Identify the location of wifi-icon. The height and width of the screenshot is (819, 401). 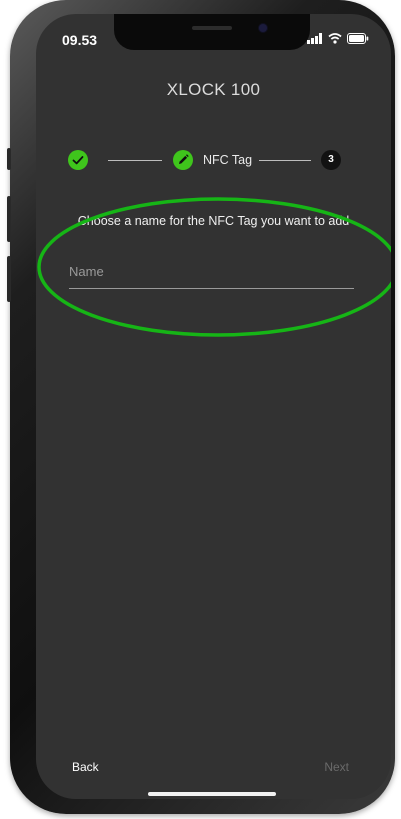
(335, 38).